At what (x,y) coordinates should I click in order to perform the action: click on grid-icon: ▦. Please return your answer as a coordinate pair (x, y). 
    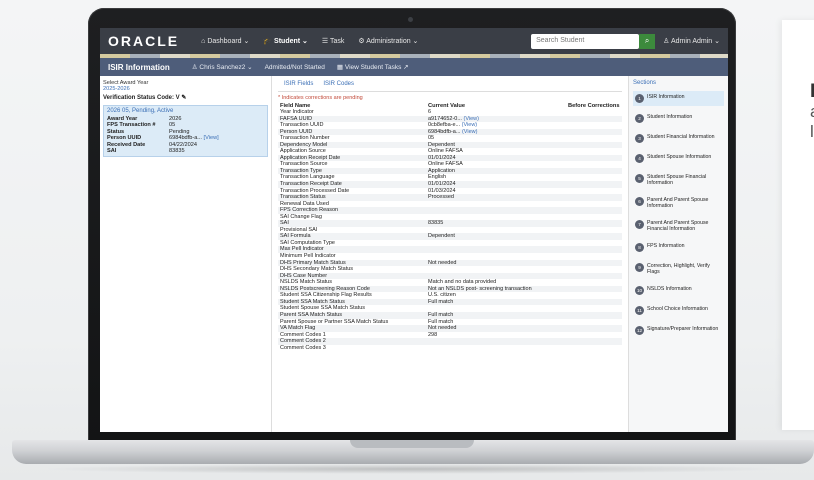
    Looking at the image, I should click on (340, 67).